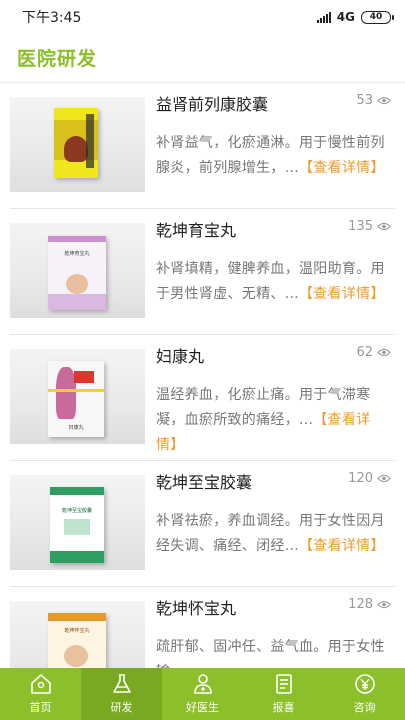  Describe the element at coordinates (202, 17) in the screenshot. I see `status-bar: 下午3:45 4G 40` at that location.